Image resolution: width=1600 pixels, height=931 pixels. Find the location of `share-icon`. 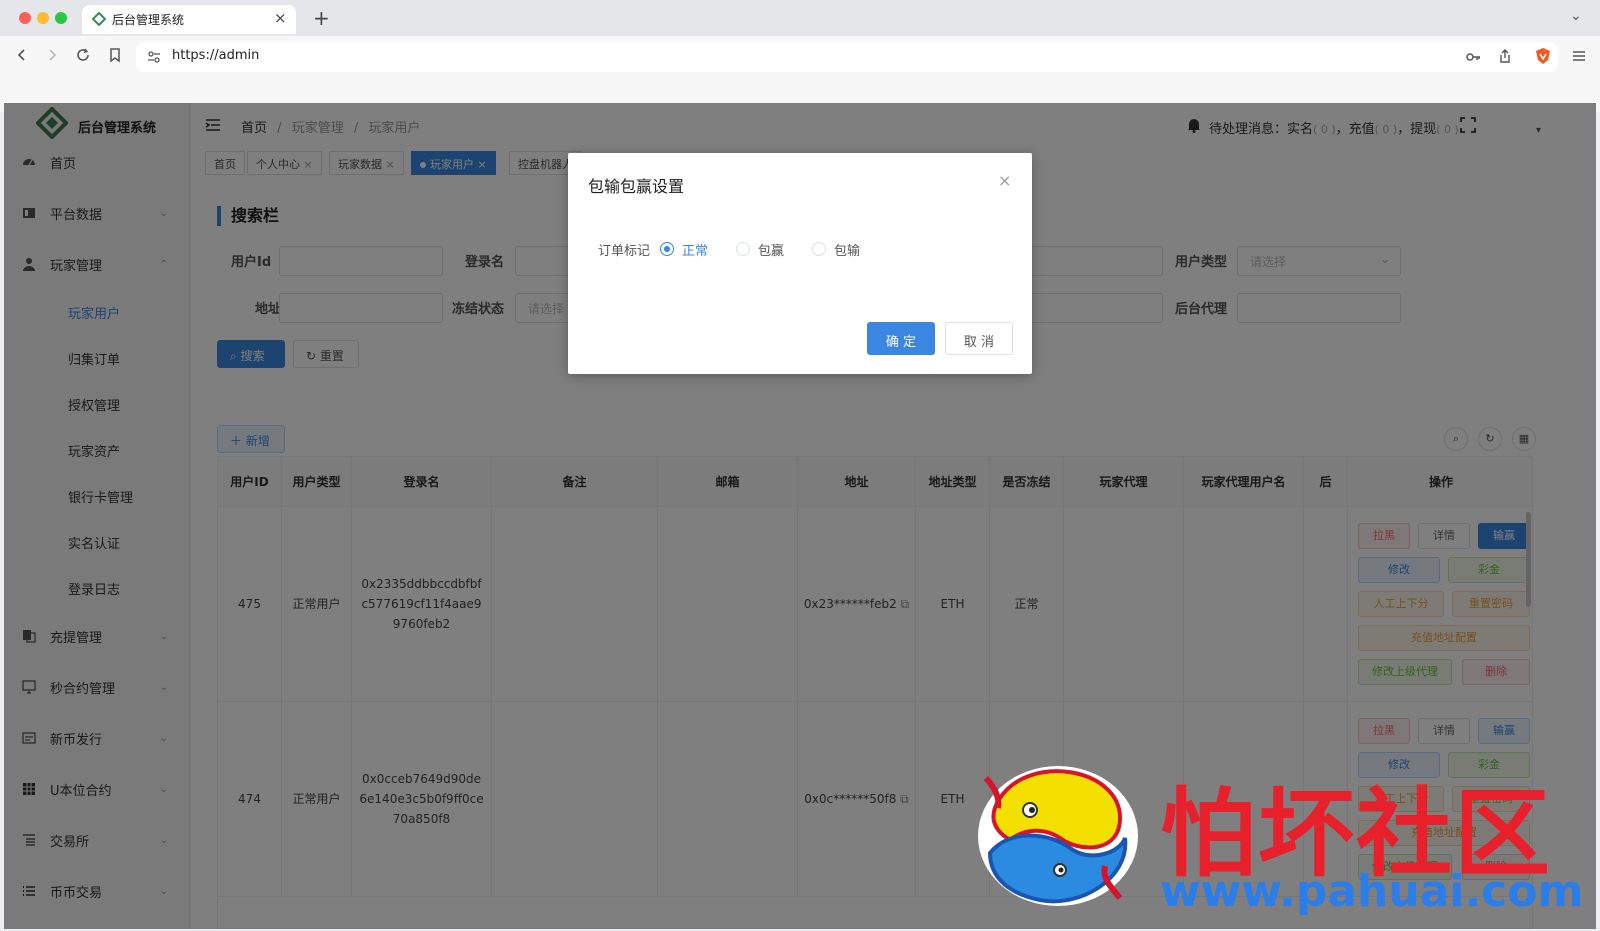

share-icon is located at coordinates (1505, 56).